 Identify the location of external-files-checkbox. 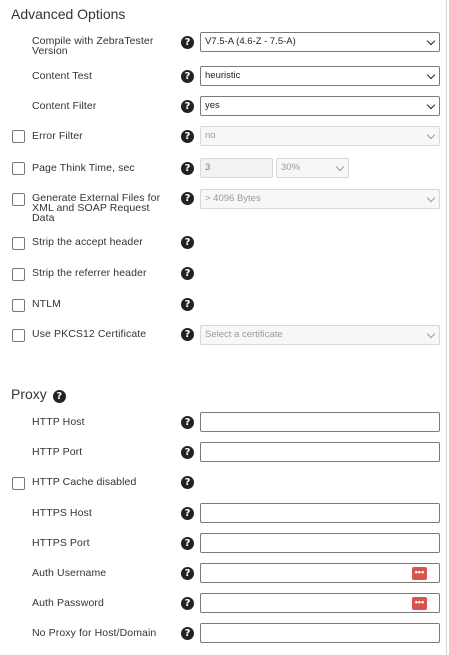
(18, 199).